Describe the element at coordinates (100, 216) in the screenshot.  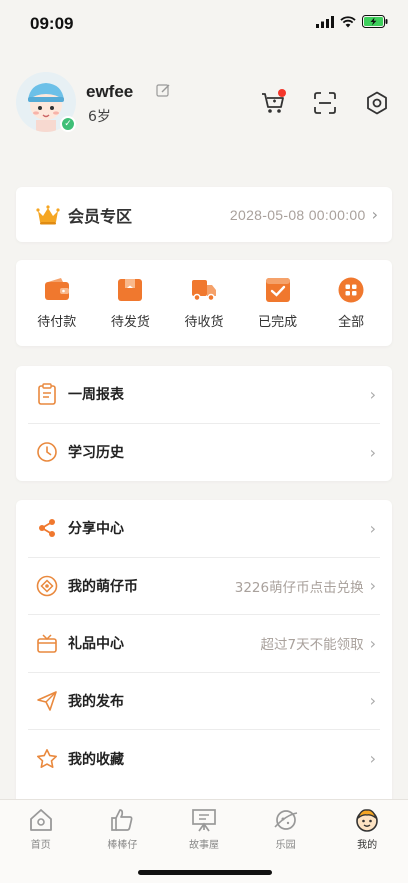
I see `vip-title: 会员专区` at that location.